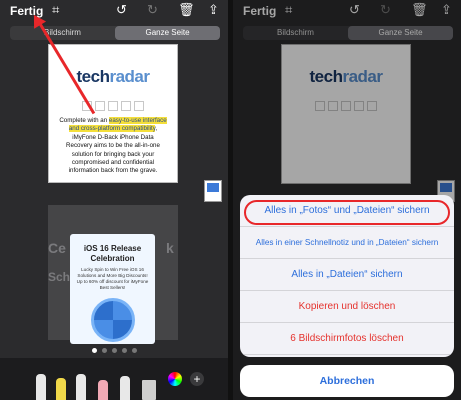 This screenshot has height=400, width=461. What do you see at coordinates (347, 339) in the screenshot?
I see `delete-screenshots-option: 6 Bildschirmfotos löschen` at bounding box center [347, 339].